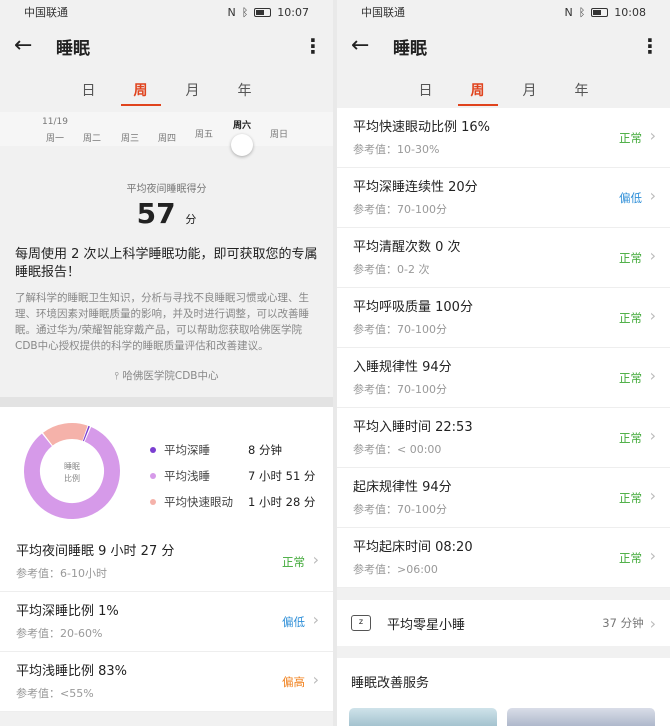 The height and width of the screenshot is (726, 670). Describe the element at coordinates (170, 376) in the screenshot. I see `cdb-label: 哈佛医学院CDB中心` at that location.